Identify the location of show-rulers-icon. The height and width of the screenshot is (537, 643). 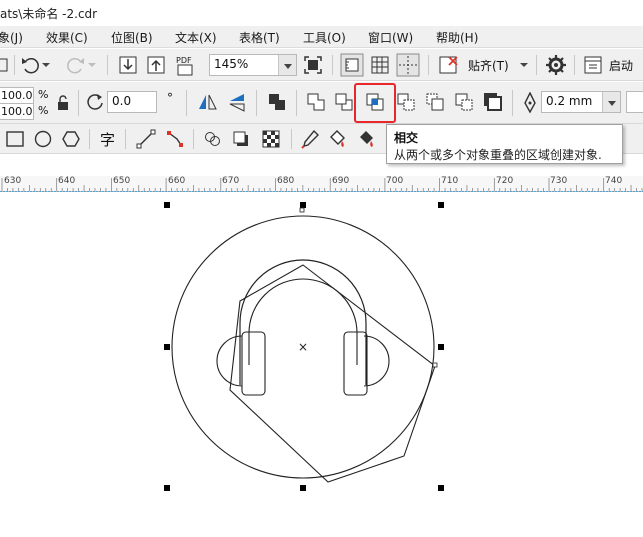
(352, 65).